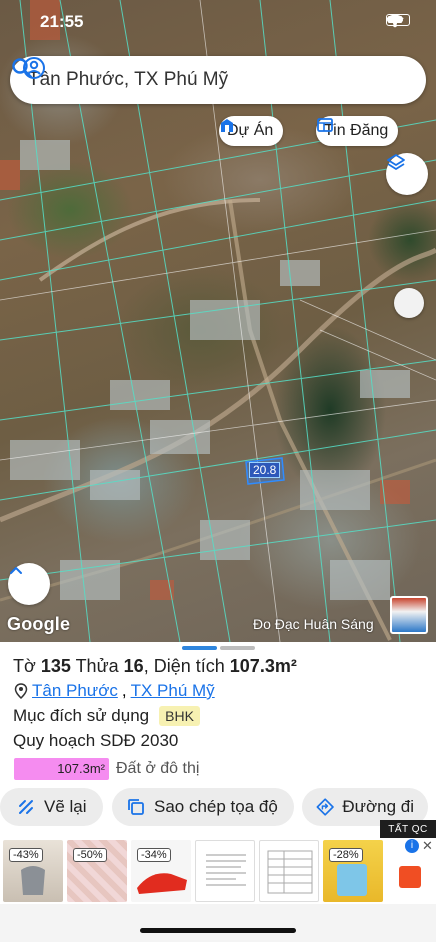  What do you see at coordinates (353, 871) in the screenshot?
I see `ad-item: -28%` at bounding box center [353, 871].